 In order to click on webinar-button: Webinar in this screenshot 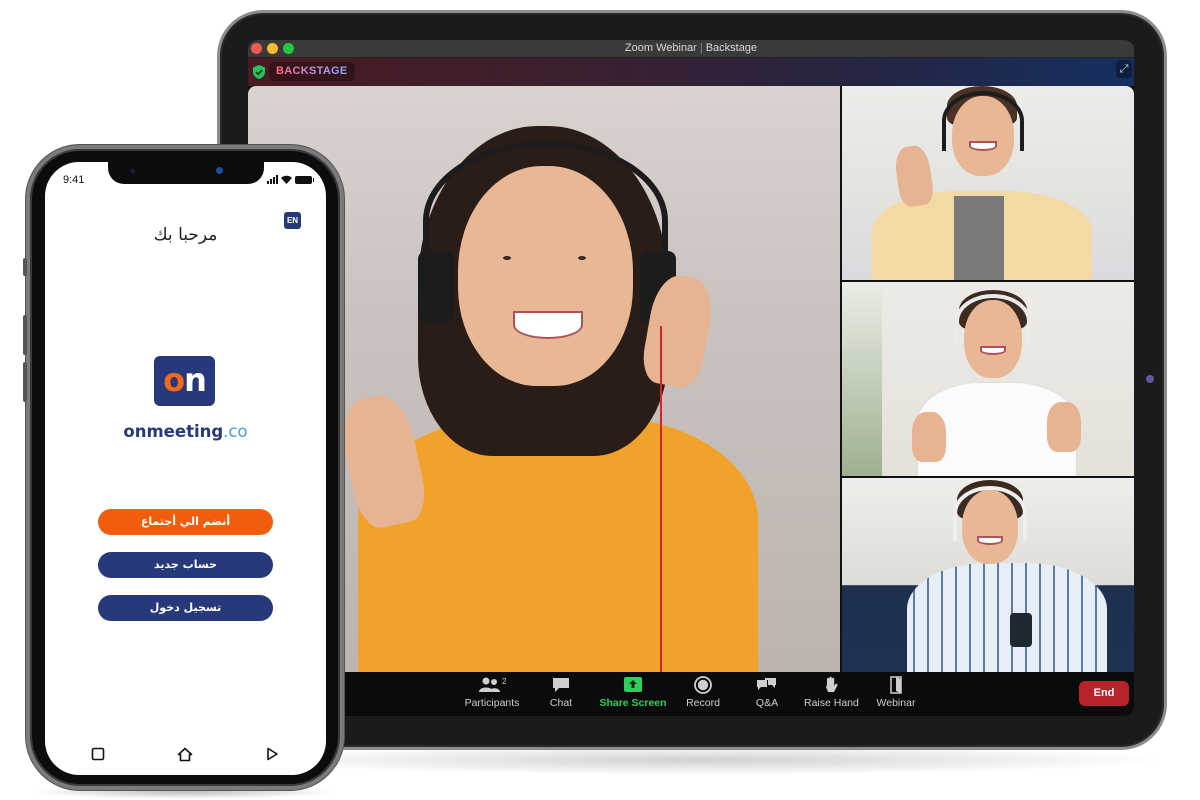, I will do `click(896, 692)`.